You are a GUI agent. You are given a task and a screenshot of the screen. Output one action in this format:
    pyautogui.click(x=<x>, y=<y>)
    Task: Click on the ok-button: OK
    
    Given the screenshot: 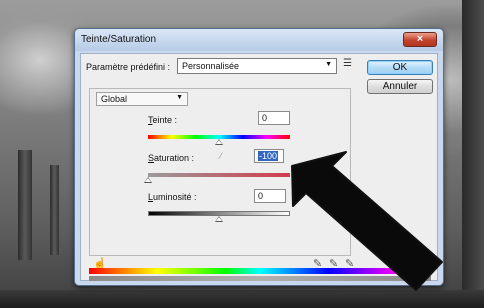 What is the action you would take?
    pyautogui.click(x=400, y=67)
    